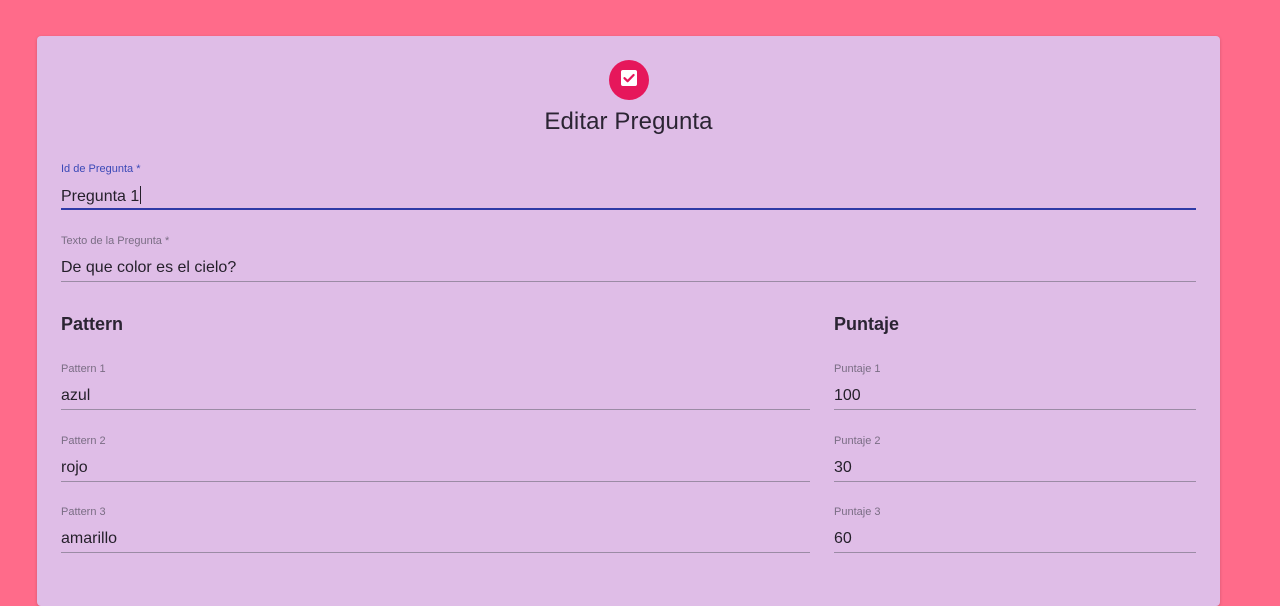 This screenshot has width=1280, height=606. I want to click on question-text-input: De que color es el cielo?, so click(628, 268).